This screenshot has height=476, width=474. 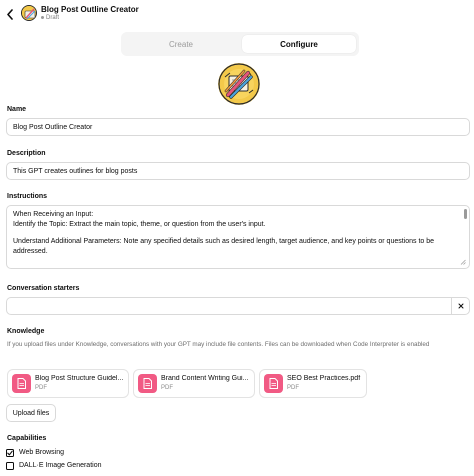 I want to click on draft-status: Draft, so click(x=50, y=18).